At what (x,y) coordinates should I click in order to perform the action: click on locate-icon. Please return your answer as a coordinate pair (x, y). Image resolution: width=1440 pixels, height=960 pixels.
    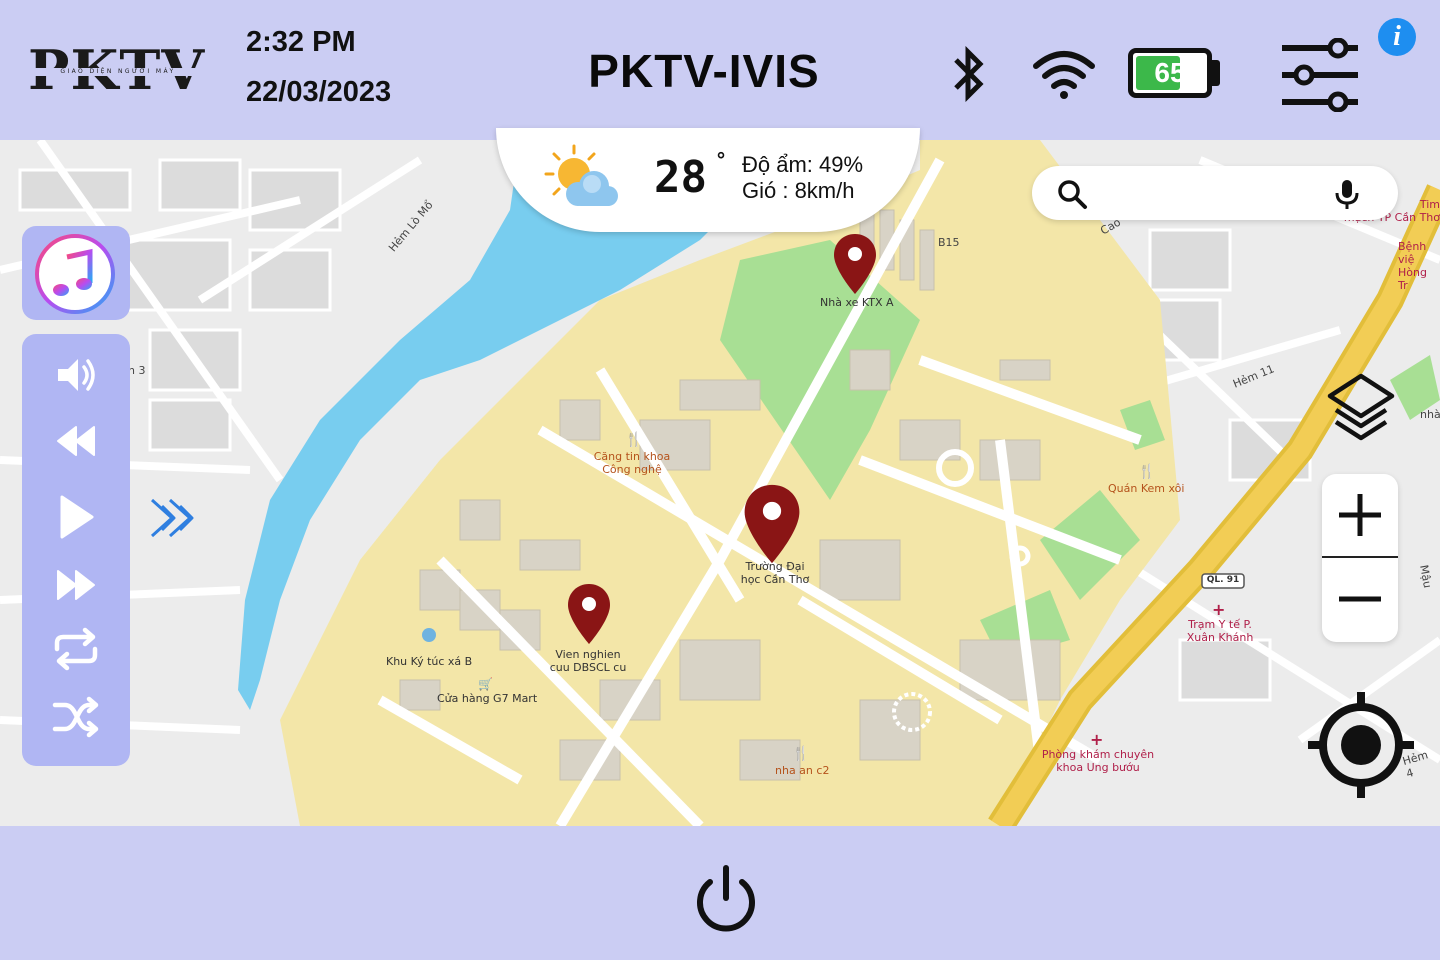
    Looking at the image, I should click on (1361, 745).